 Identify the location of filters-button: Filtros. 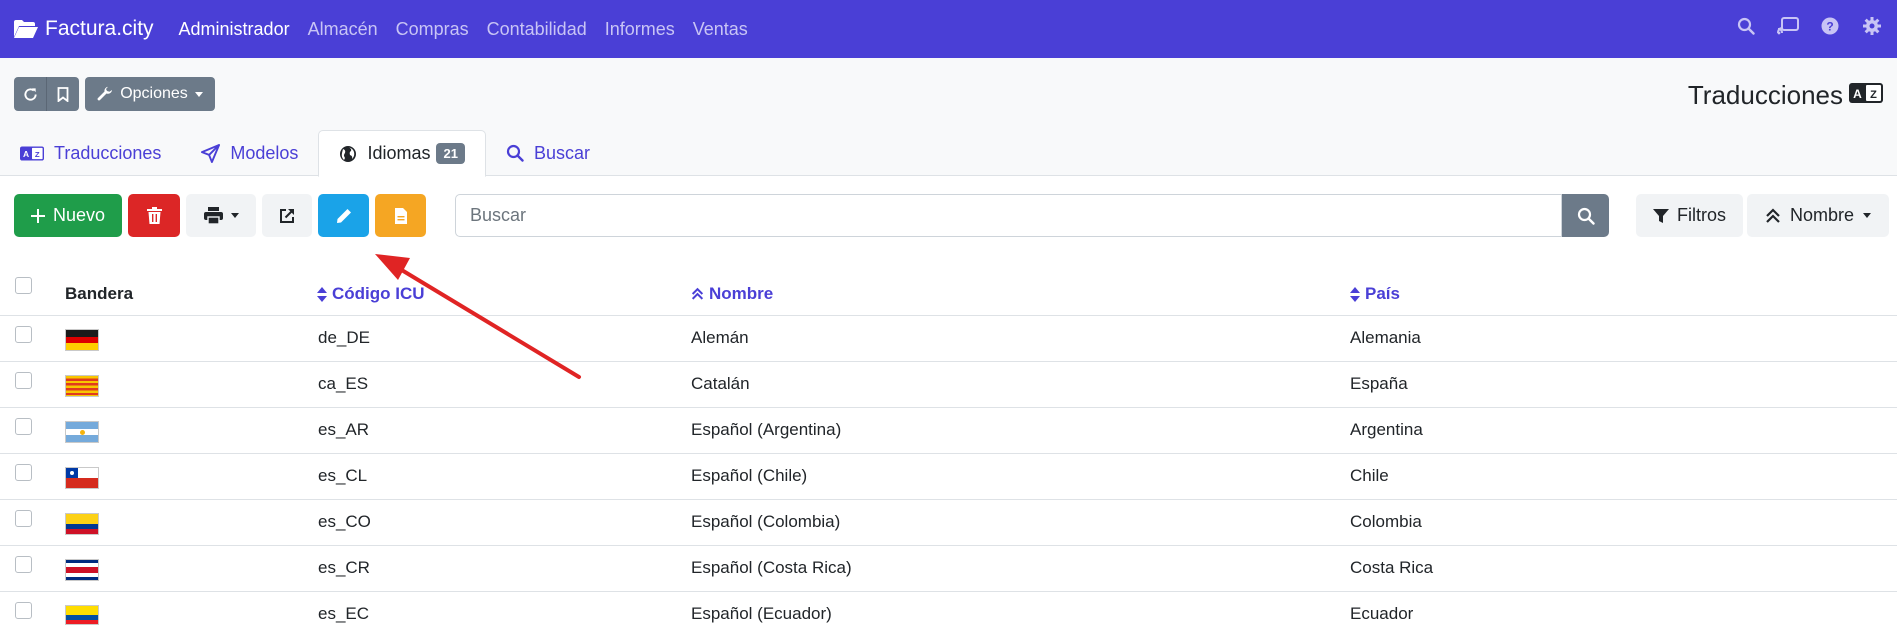
(1689, 215).